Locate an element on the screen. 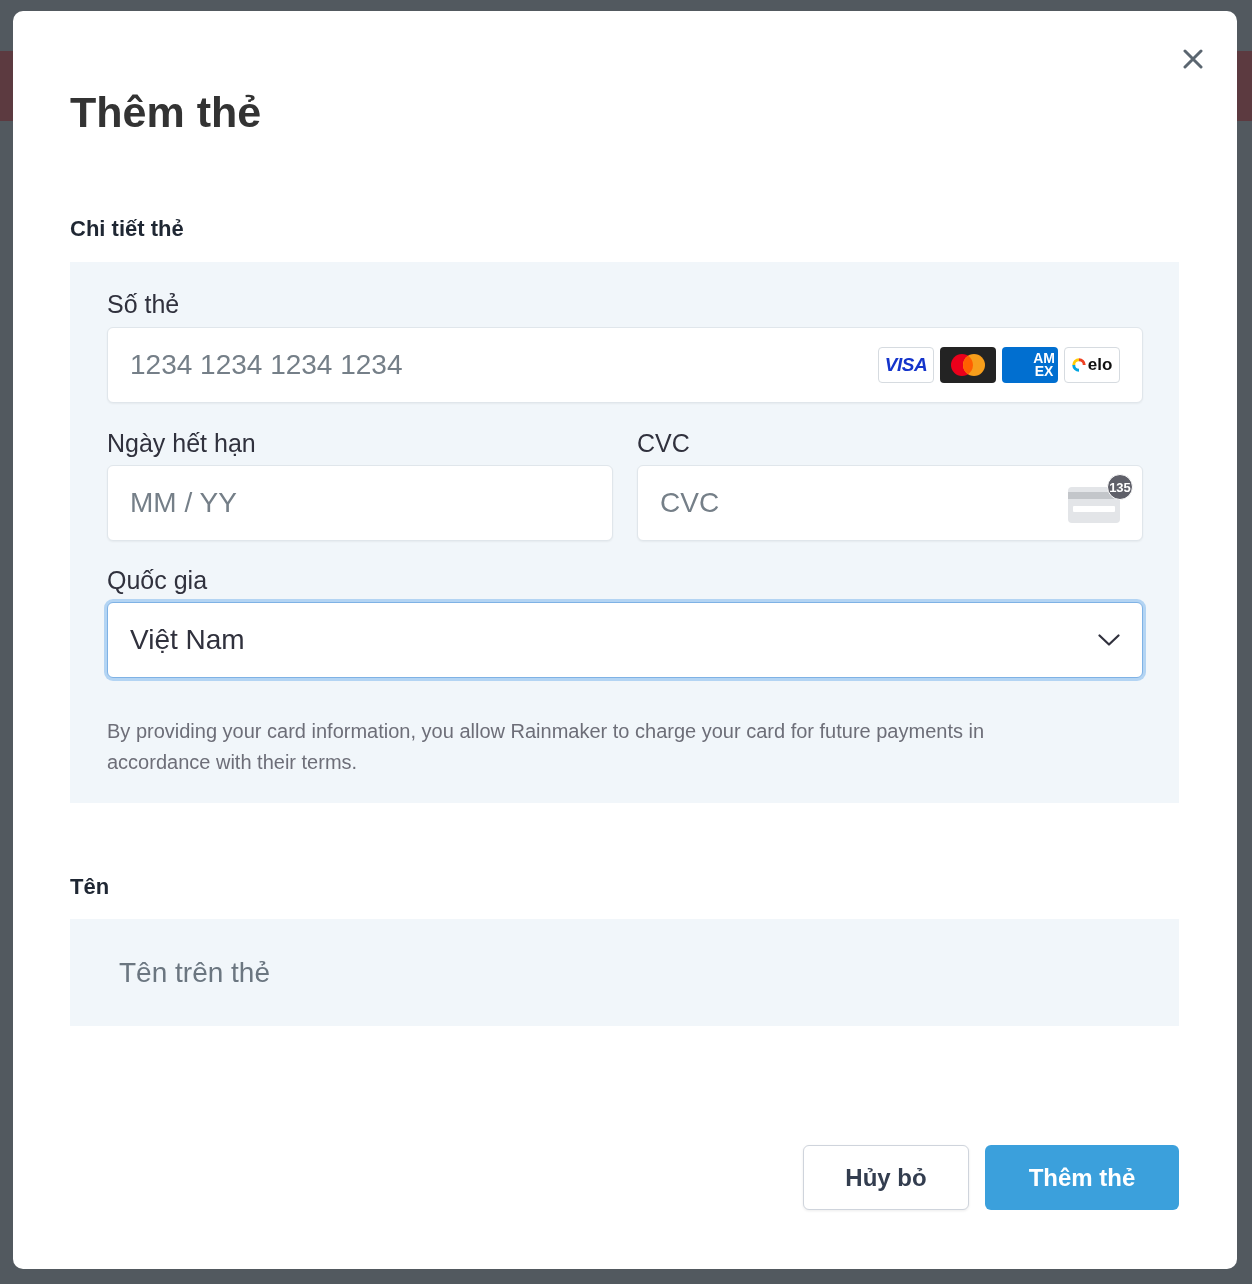 The image size is (1252, 1284). placeholder-text: MM / YY is located at coordinates (183, 503).